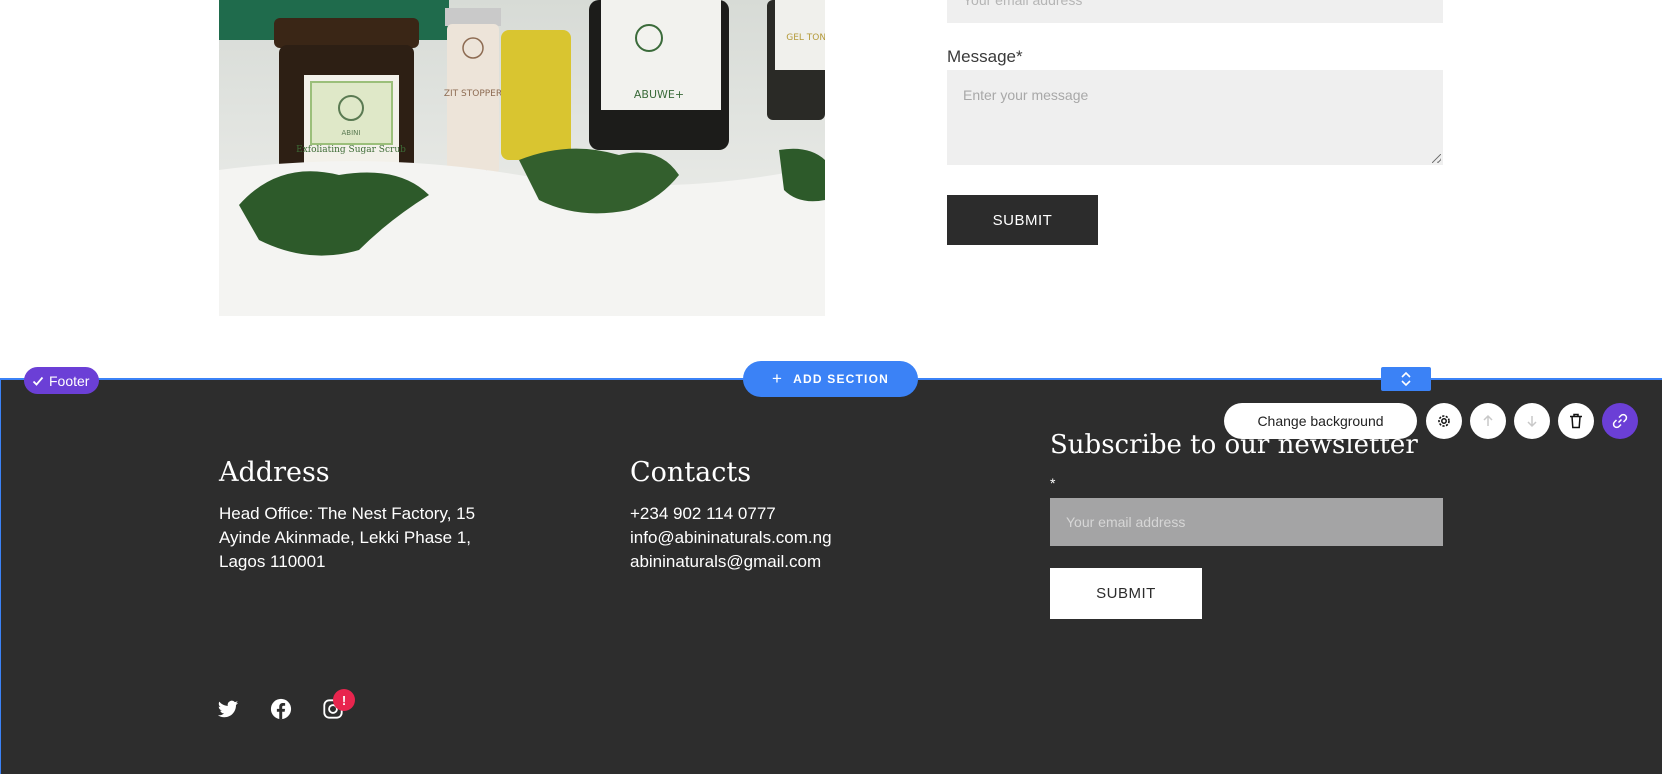  I want to click on contact-email-placeholder: Your email address, so click(1023, 4).